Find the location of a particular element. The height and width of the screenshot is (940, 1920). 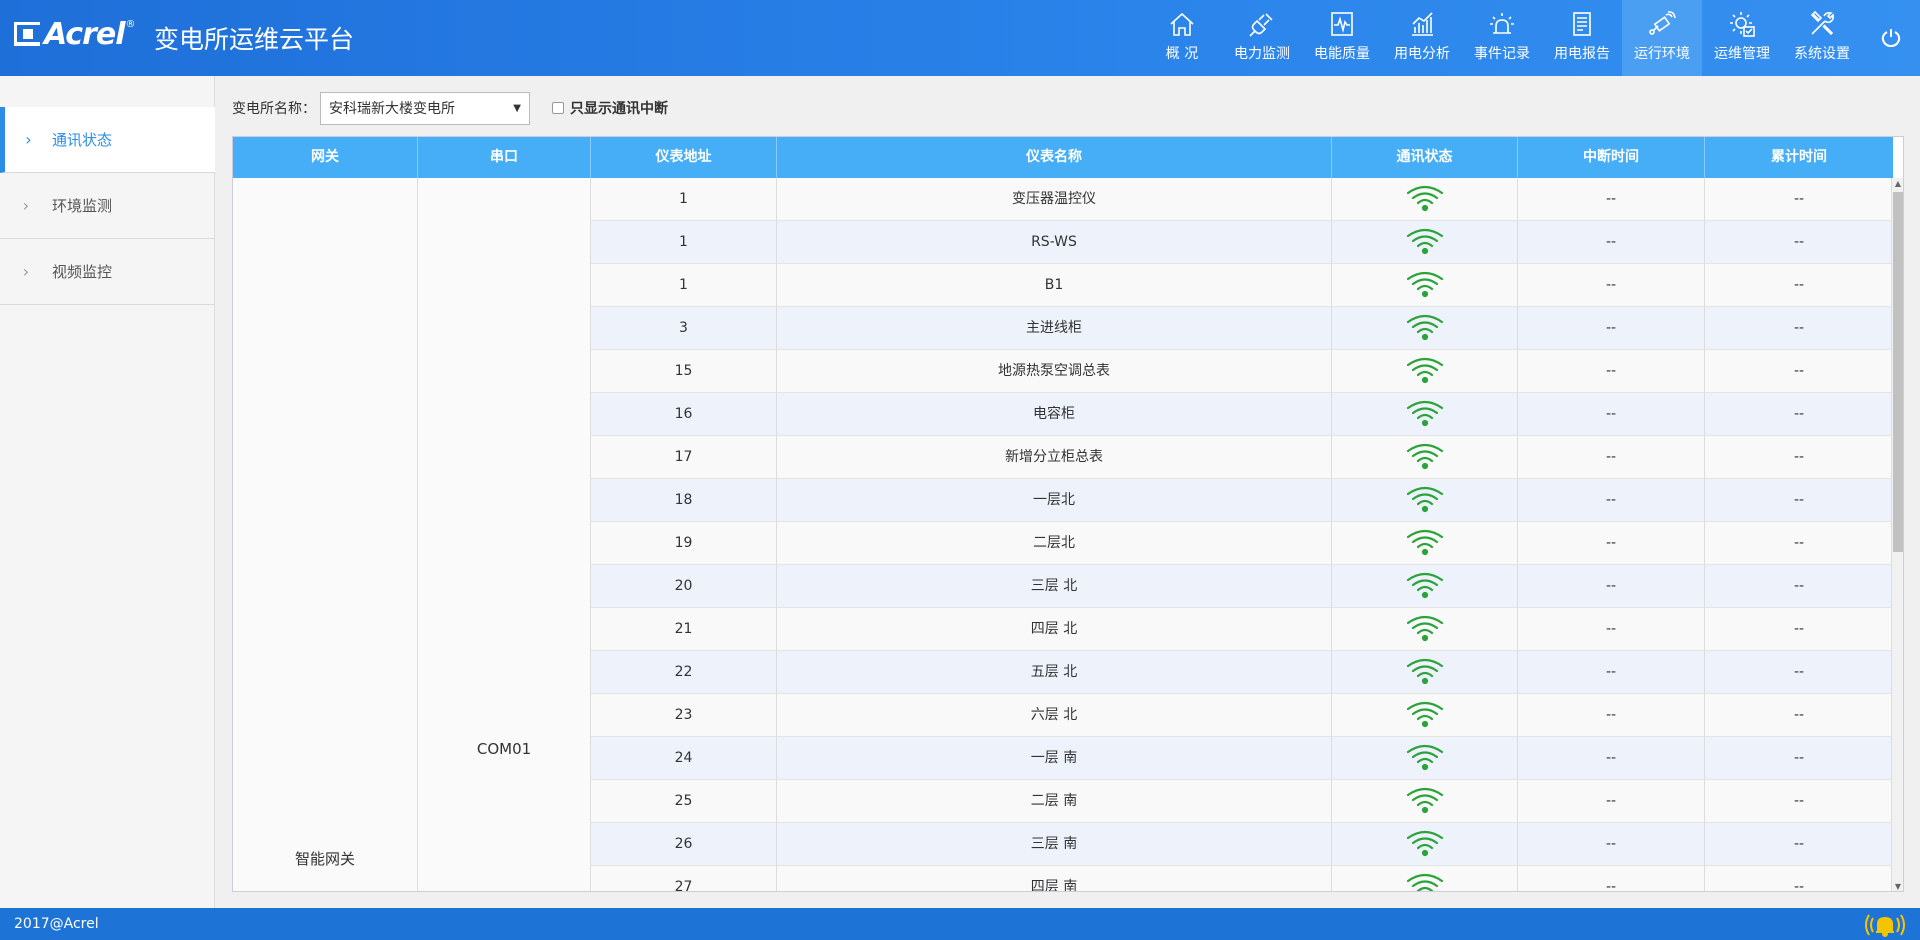

table-row: 3 主进线柜 -- -- is located at coordinates (1242, 328).